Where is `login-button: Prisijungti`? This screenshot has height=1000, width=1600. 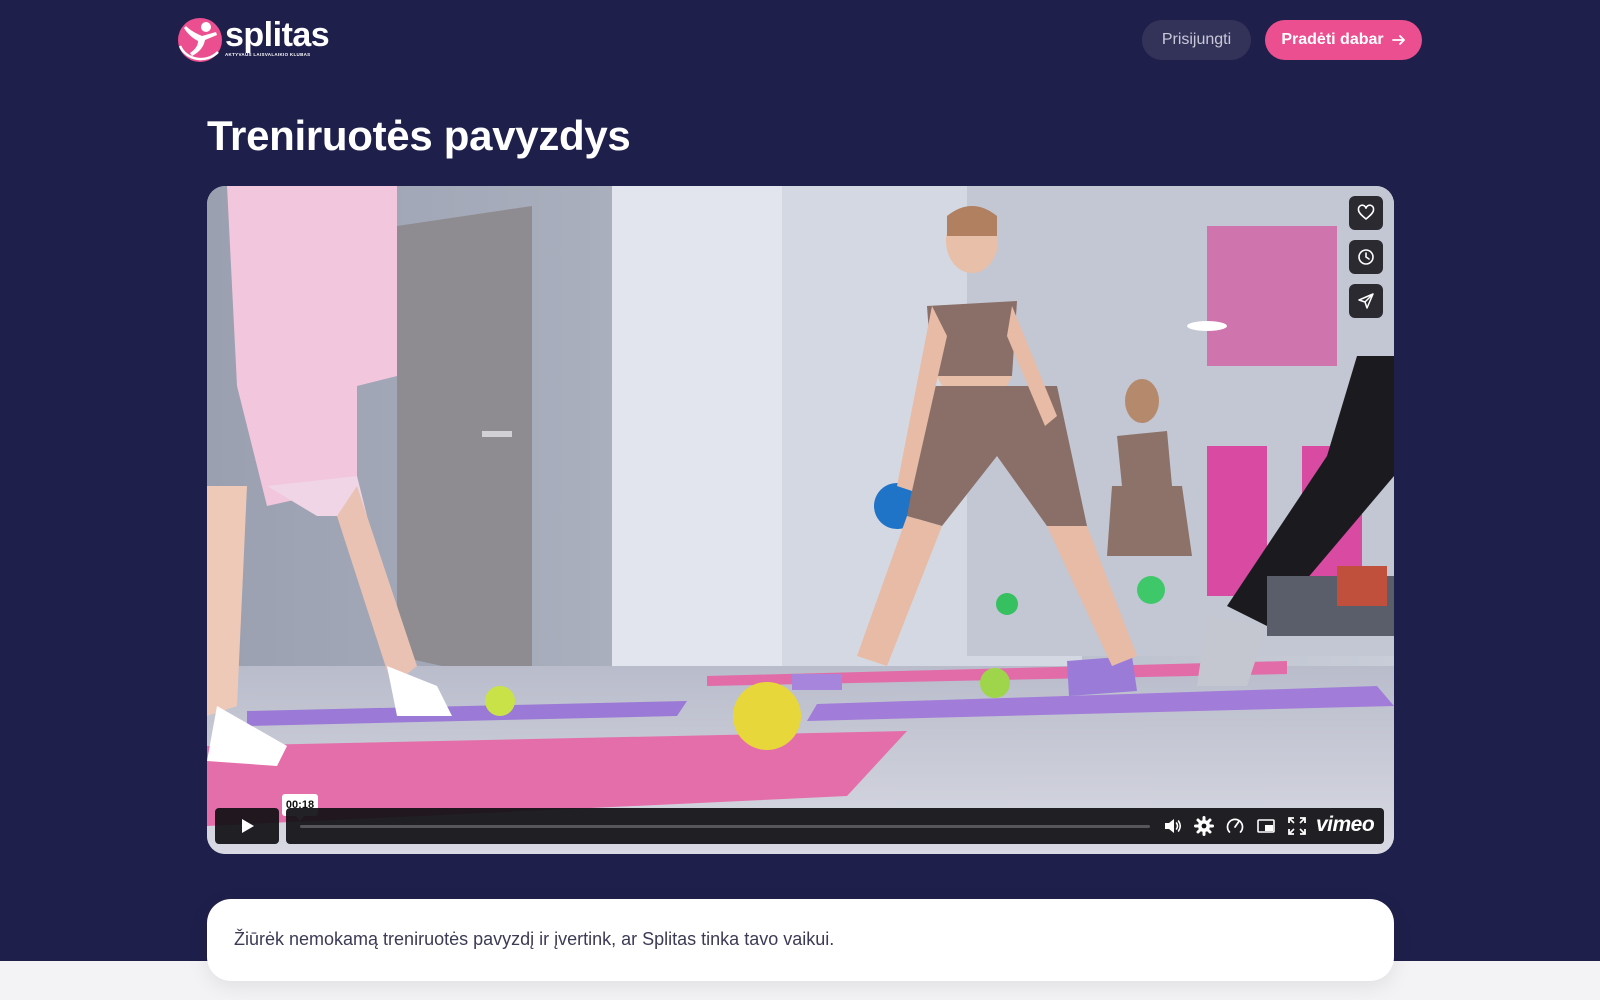
login-button: Prisijungti is located at coordinates (1196, 40).